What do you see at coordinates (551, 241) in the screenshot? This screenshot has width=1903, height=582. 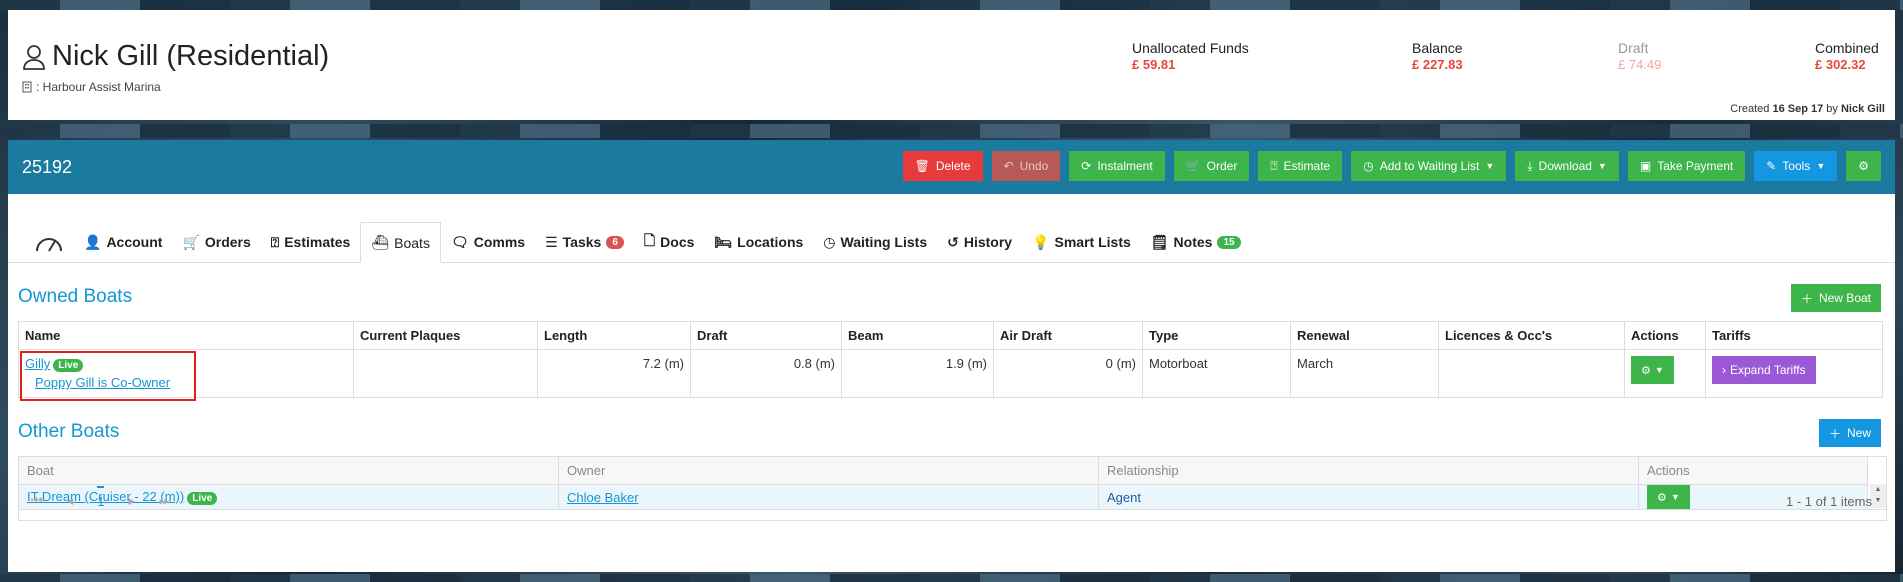 I see `checklist-icon: ☰` at bounding box center [551, 241].